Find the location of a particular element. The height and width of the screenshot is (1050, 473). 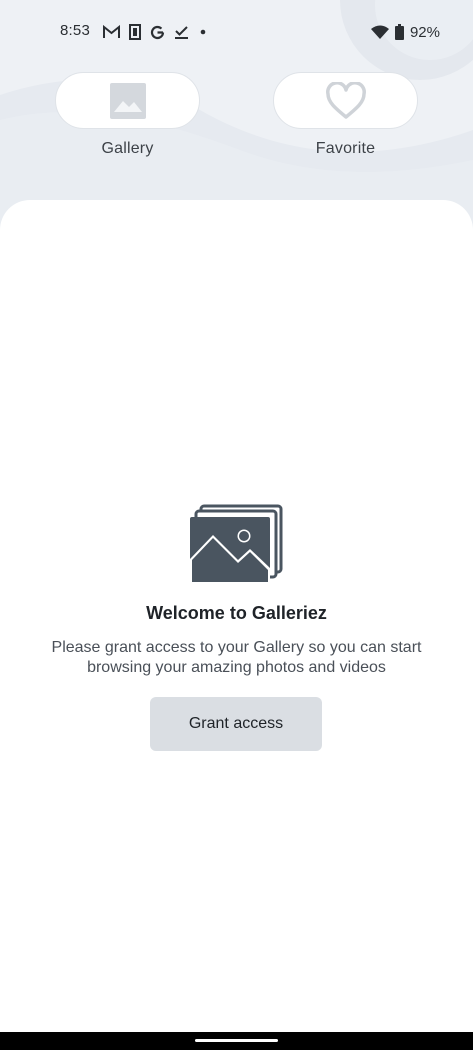

wifi-icon is located at coordinates (379, 32).